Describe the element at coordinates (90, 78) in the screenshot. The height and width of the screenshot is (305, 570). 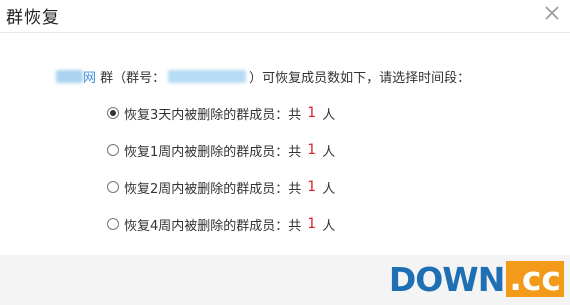
I see `group-name-suffix: 网` at that location.